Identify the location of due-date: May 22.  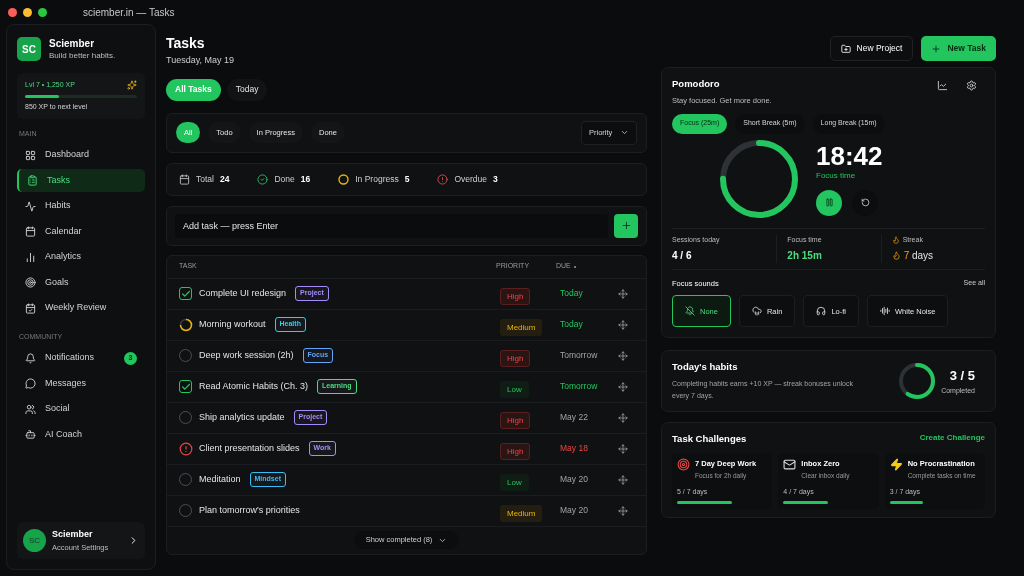
(574, 417).